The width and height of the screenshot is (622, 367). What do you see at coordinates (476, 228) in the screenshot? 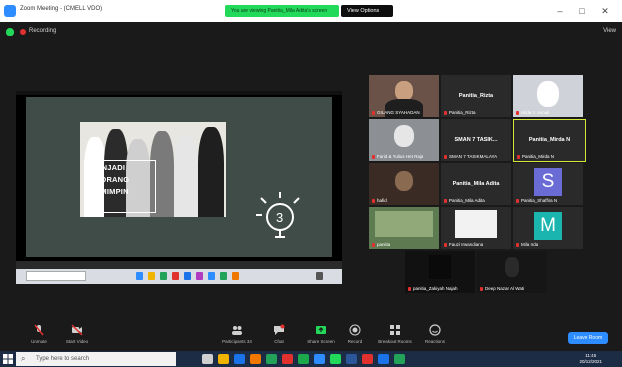
I see `participant-tile: Fauzi Irwandiana` at bounding box center [476, 228].